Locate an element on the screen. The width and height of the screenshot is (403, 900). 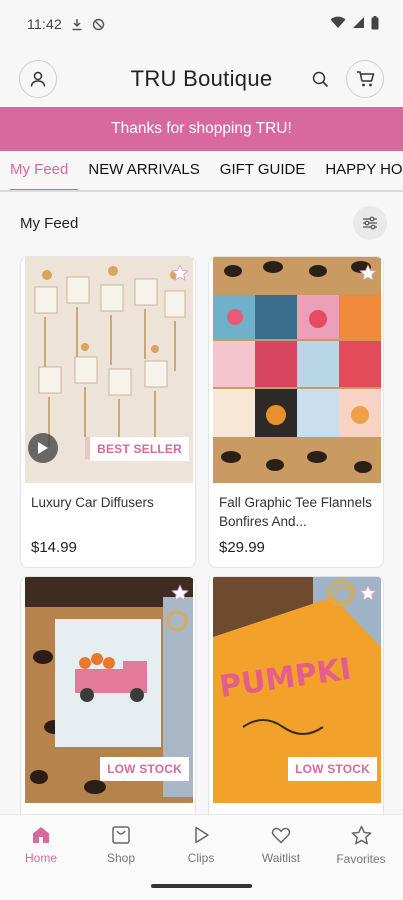
nav-favorites: Favorites is located at coordinates (361, 845).